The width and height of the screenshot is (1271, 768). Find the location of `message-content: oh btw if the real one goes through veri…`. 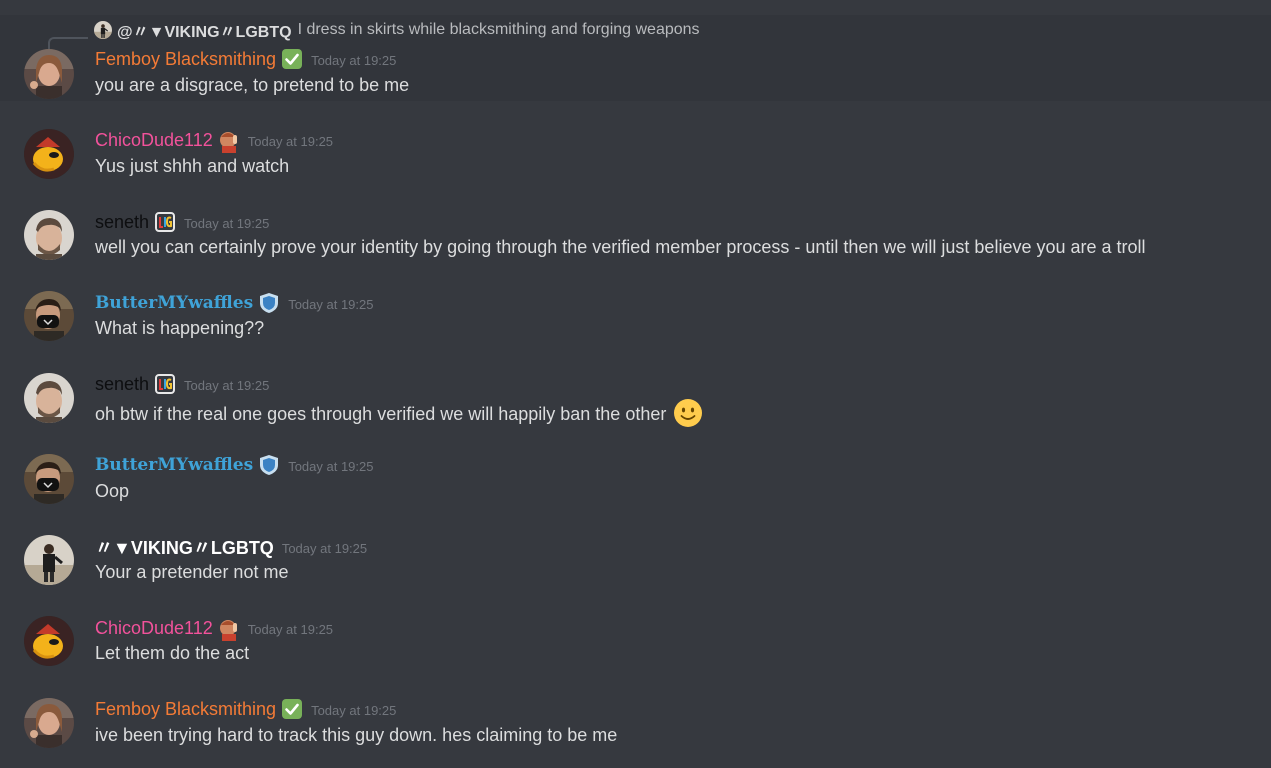

message-content: oh btw if the real one goes through veri… is located at coordinates (399, 413).